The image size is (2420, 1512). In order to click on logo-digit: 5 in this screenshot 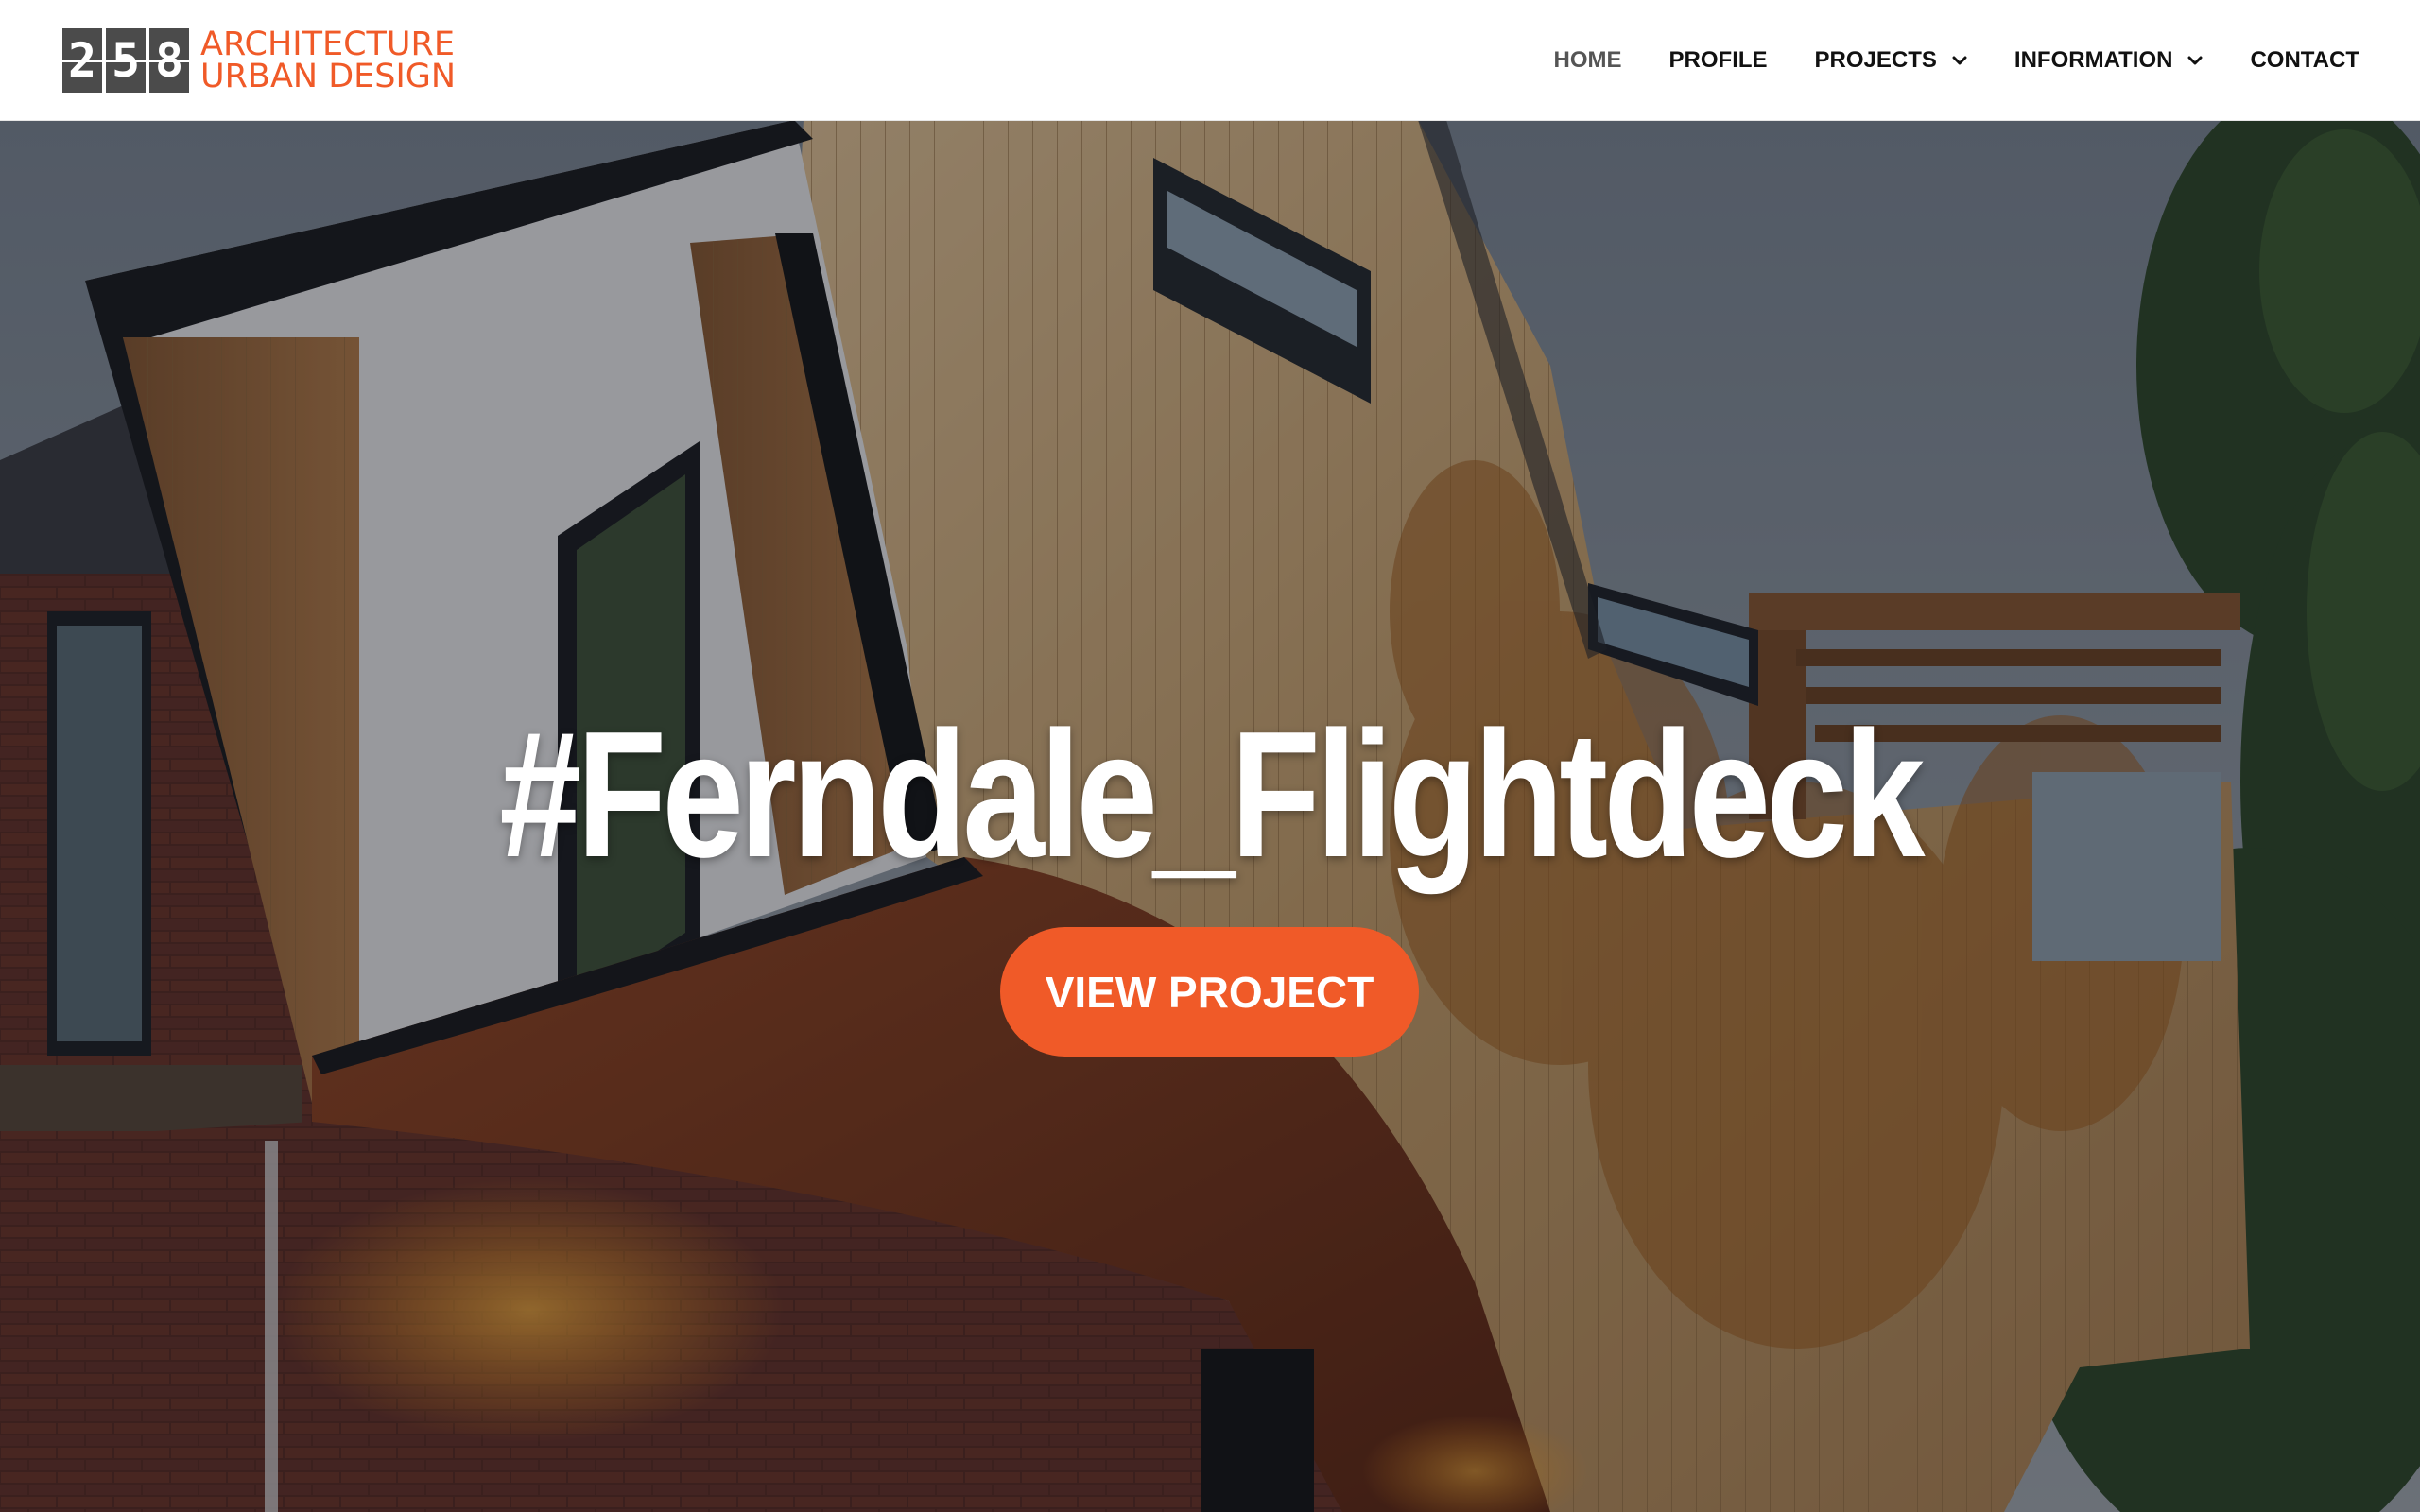, I will do `click(126, 60)`.